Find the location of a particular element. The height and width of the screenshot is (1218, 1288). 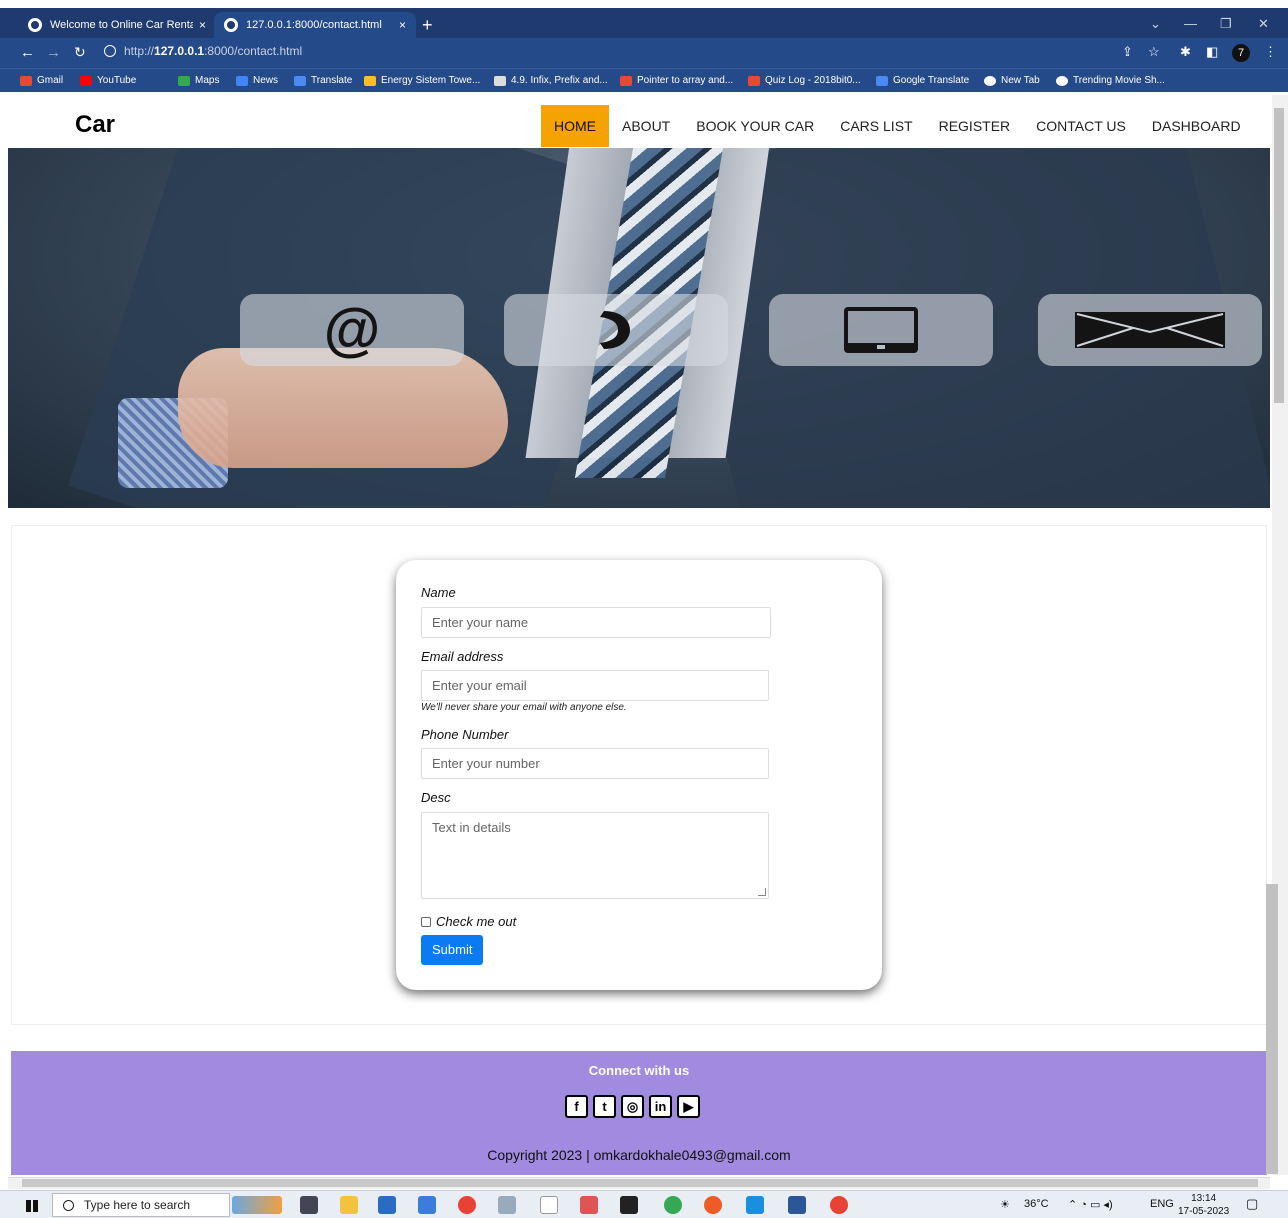

store-icon is located at coordinates (387, 1205).